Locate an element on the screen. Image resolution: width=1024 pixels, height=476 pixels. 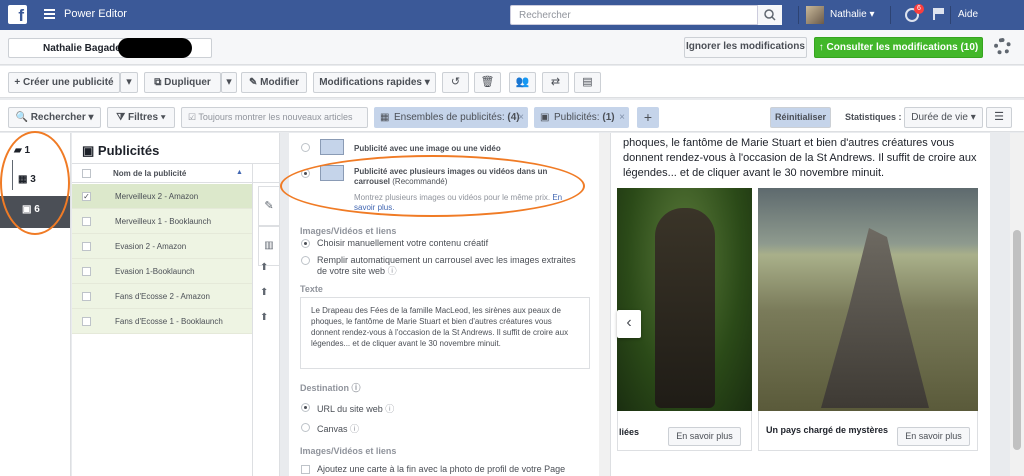
panel-title-text: Publicités is located at coordinates (128, 150).